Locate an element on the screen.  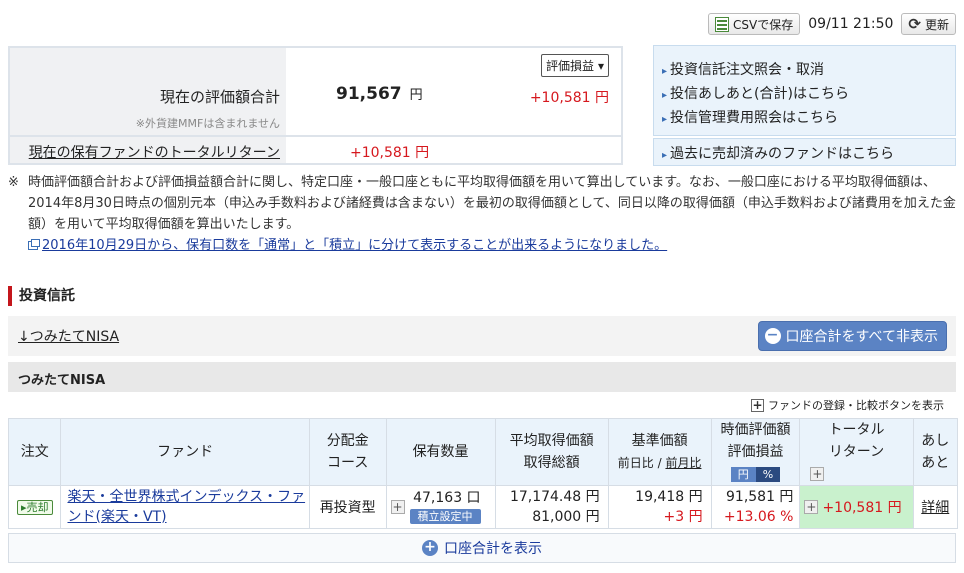
footprint-label: 投信あしあと(合計)はこちら is located at coordinates (759, 94).